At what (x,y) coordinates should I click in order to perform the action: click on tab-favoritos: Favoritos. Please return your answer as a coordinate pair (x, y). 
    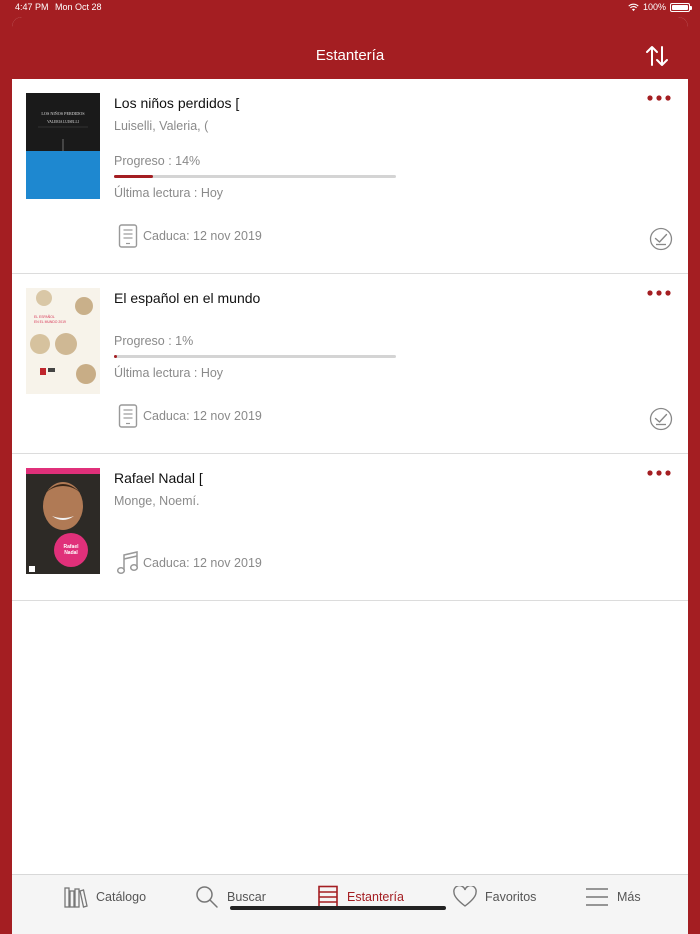
    Looking at the image, I should click on (494, 897).